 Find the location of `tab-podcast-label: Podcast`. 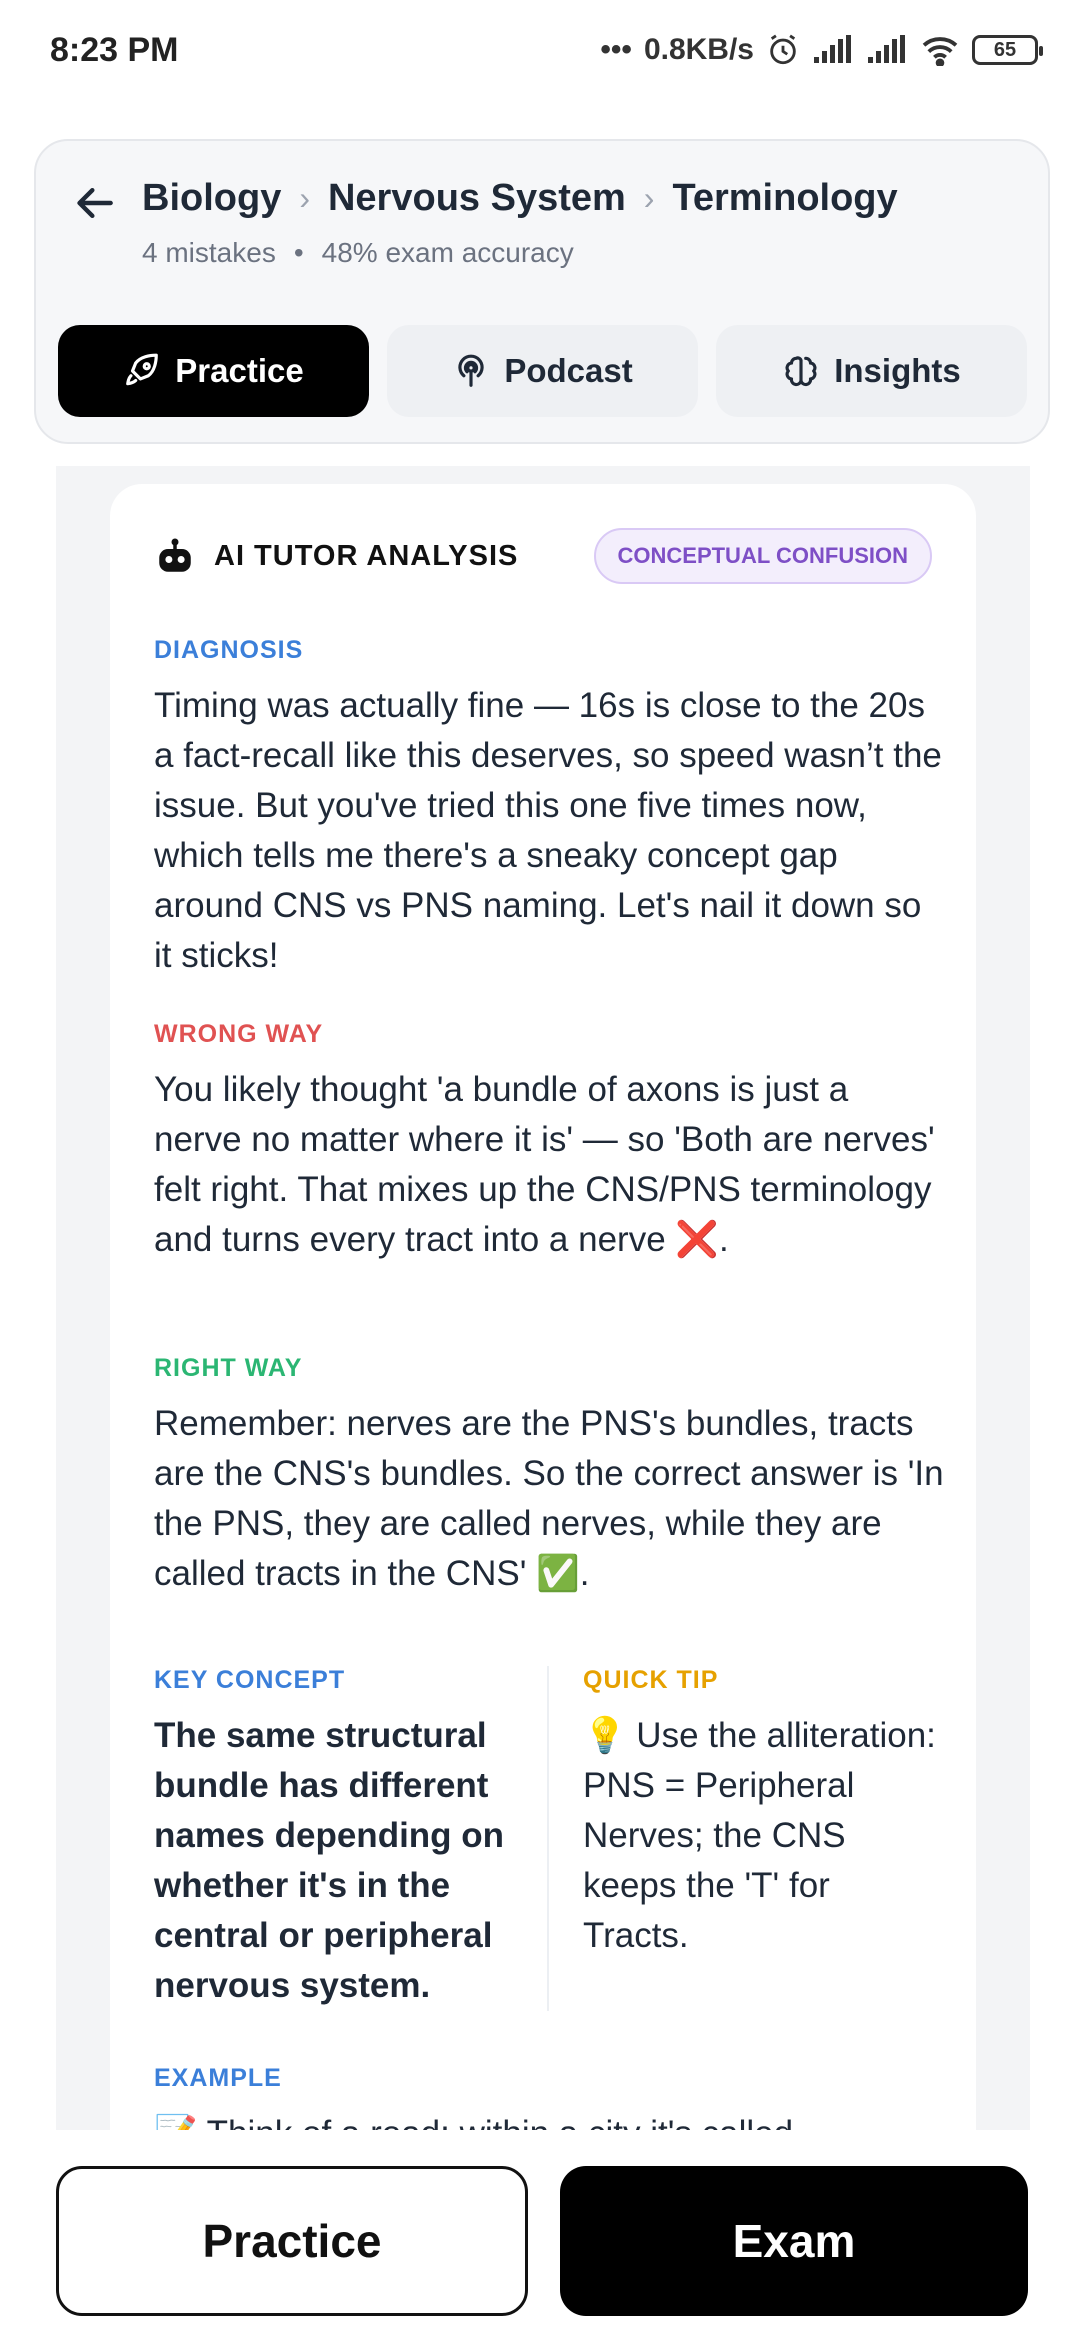

tab-podcast-label: Podcast is located at coordinates (568, 370).